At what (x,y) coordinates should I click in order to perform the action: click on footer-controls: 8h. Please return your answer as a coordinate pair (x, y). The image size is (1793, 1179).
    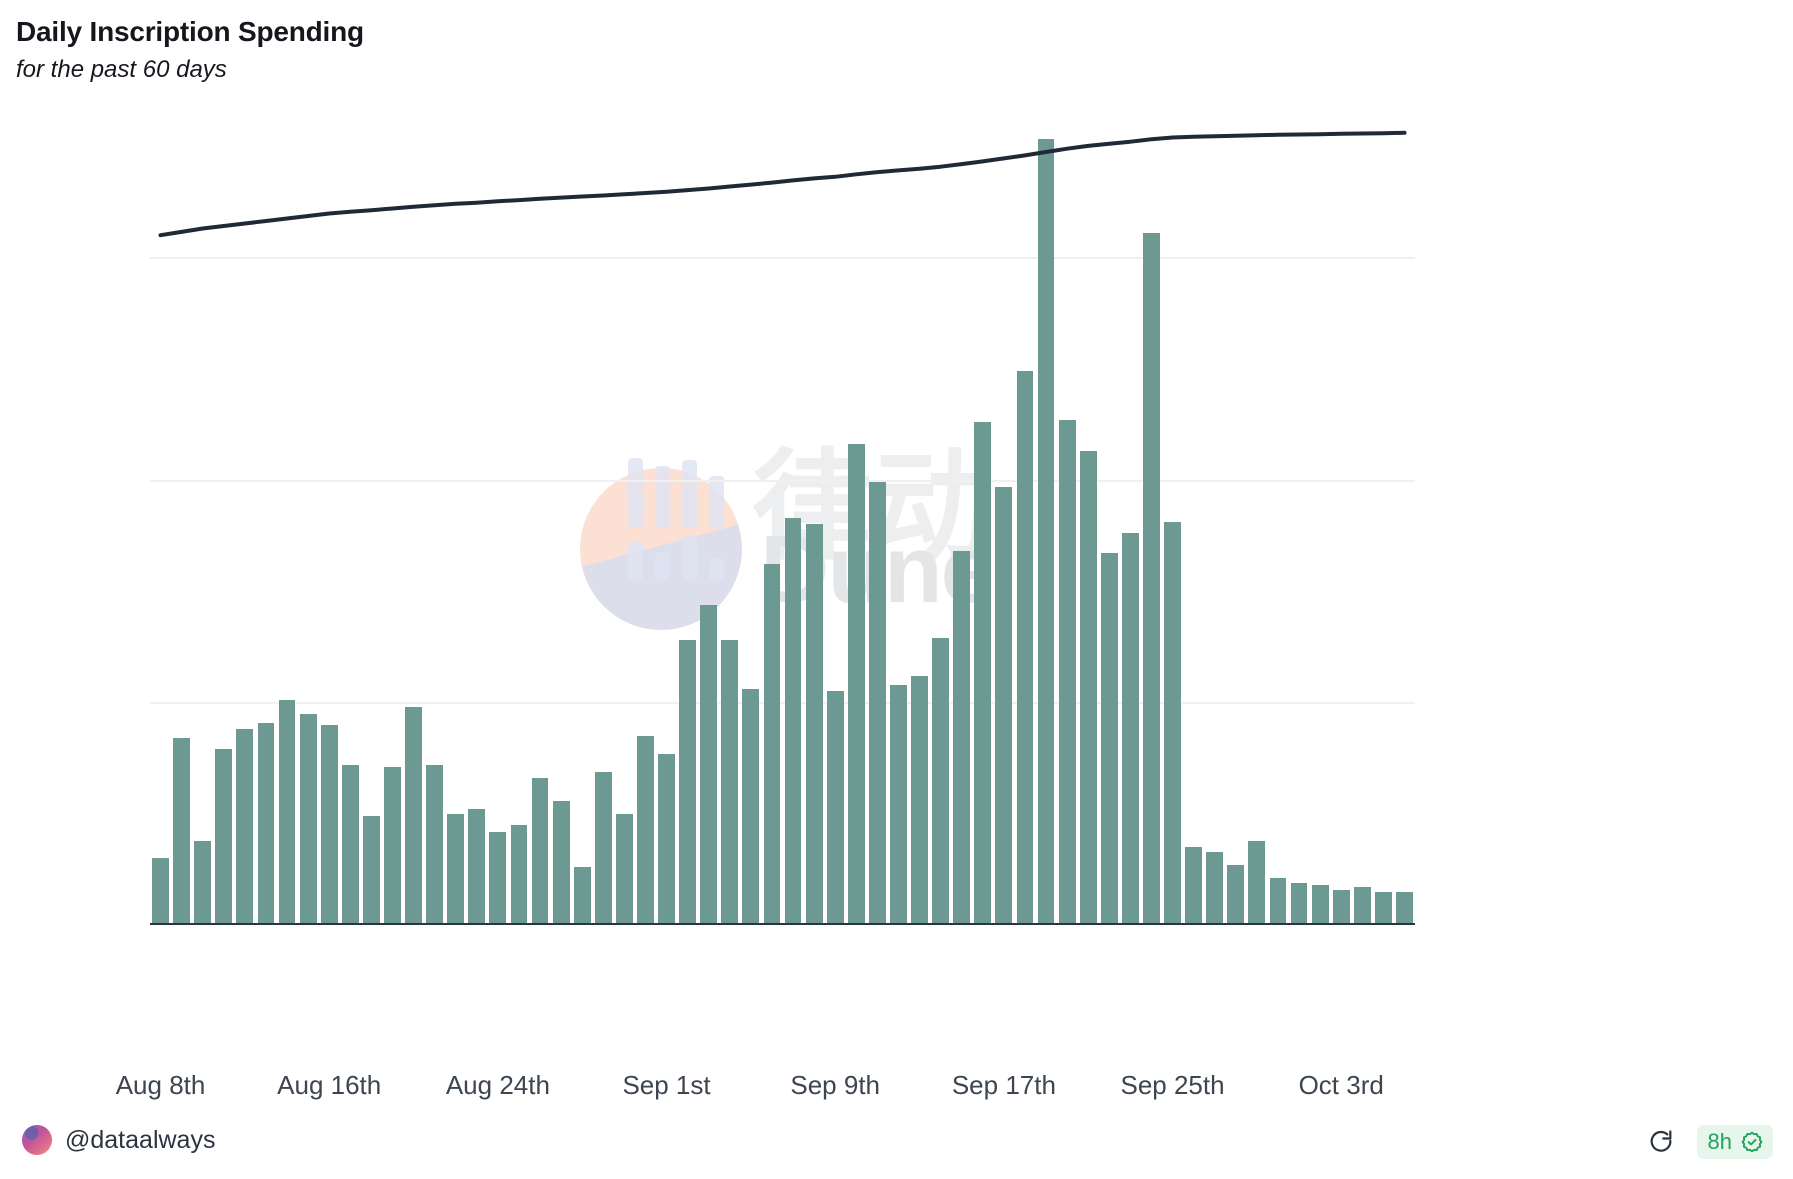
    Looking at the image, I should click on (1710, 1142).